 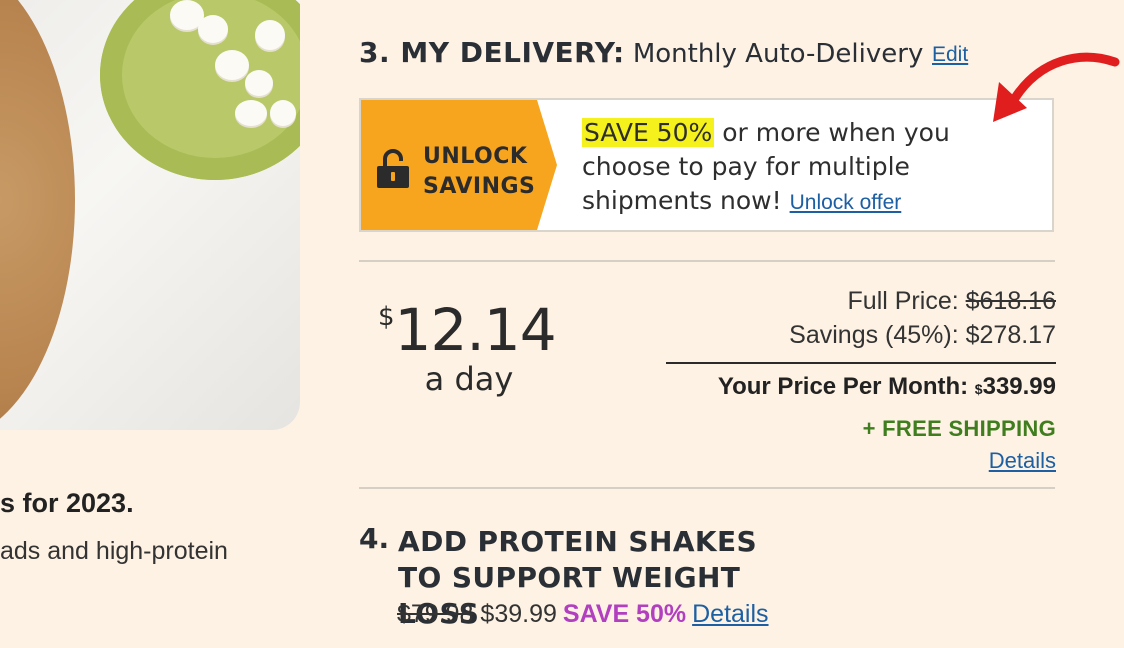 I want to click on price-per-day-label: a day, so click(x=469, y=379).